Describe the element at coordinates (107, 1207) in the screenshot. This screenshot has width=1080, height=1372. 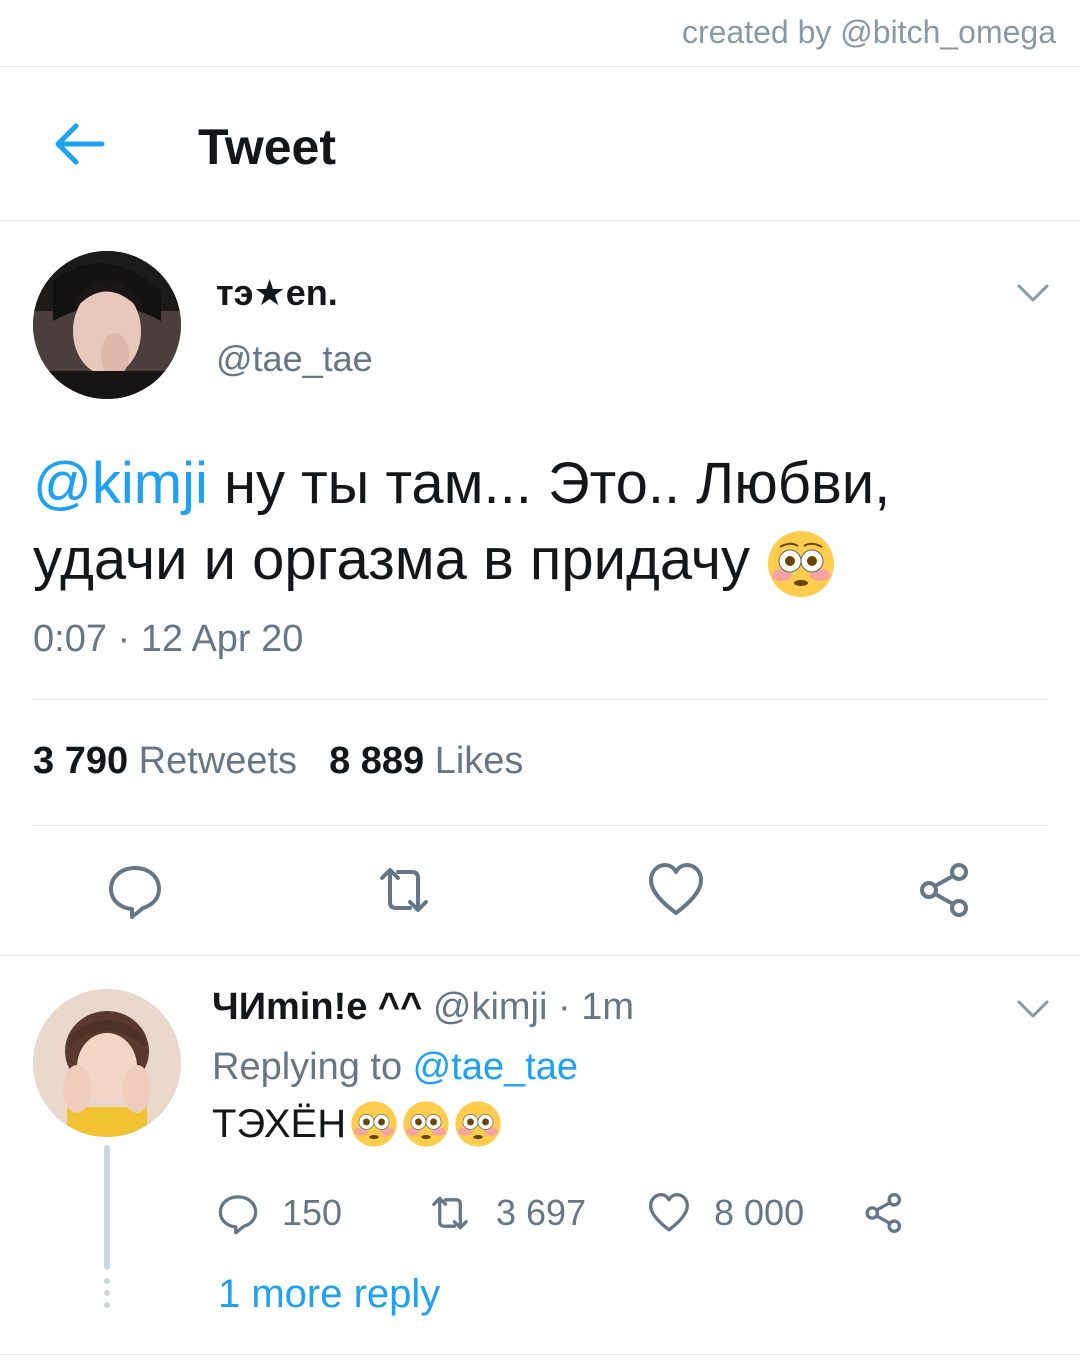
I see `thread-connector` at that location.